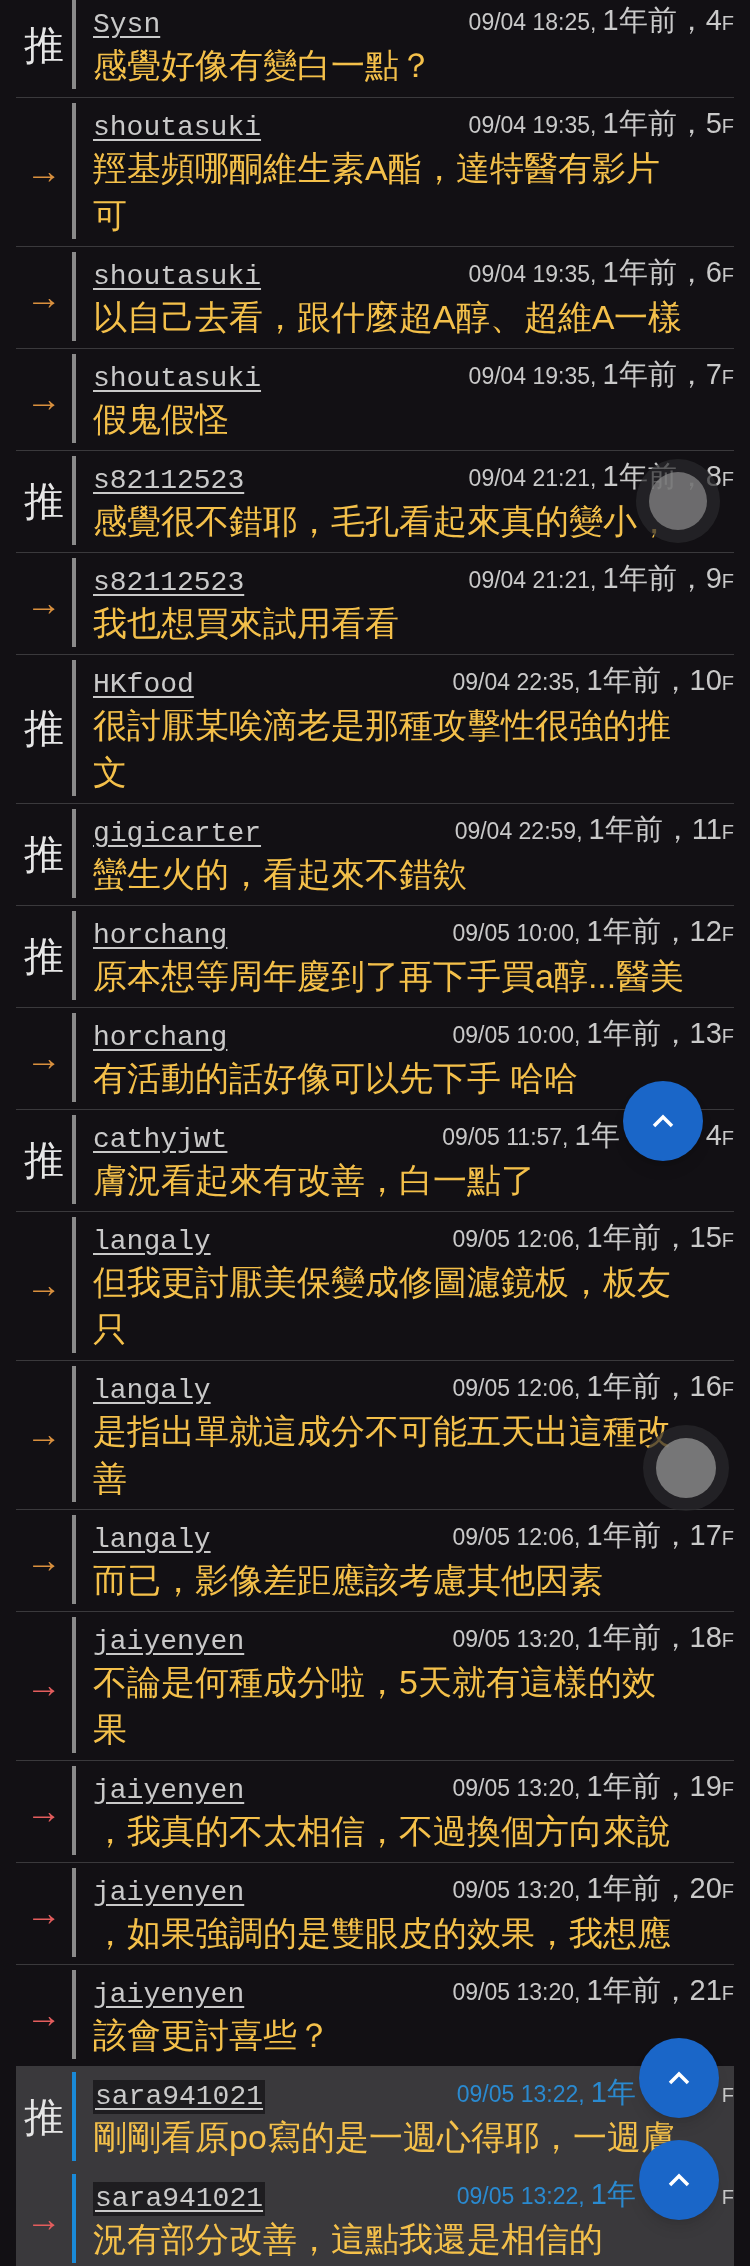 The height and width of the screenshot is (2266, 750). I want to click on floor-number: 19F, so click(711, 1786).